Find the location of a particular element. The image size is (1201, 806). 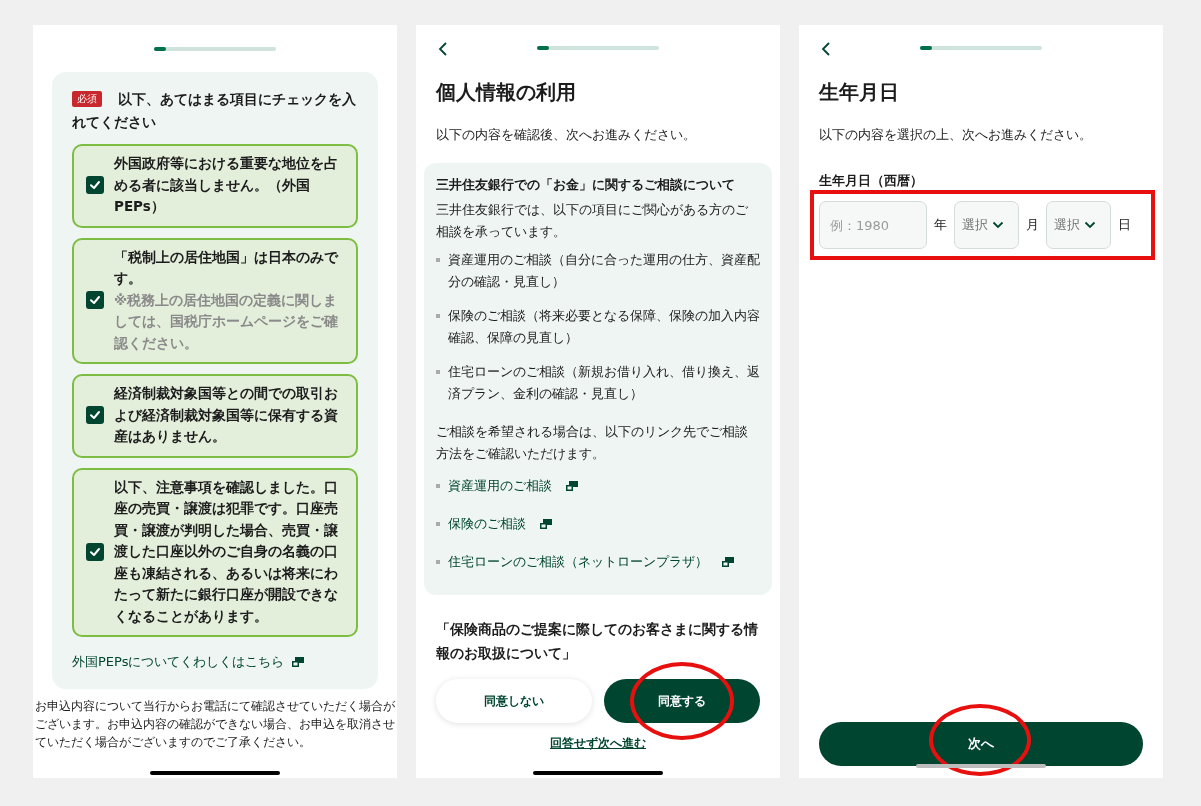

month-select: 選択 is located at coordinates (986, 225).